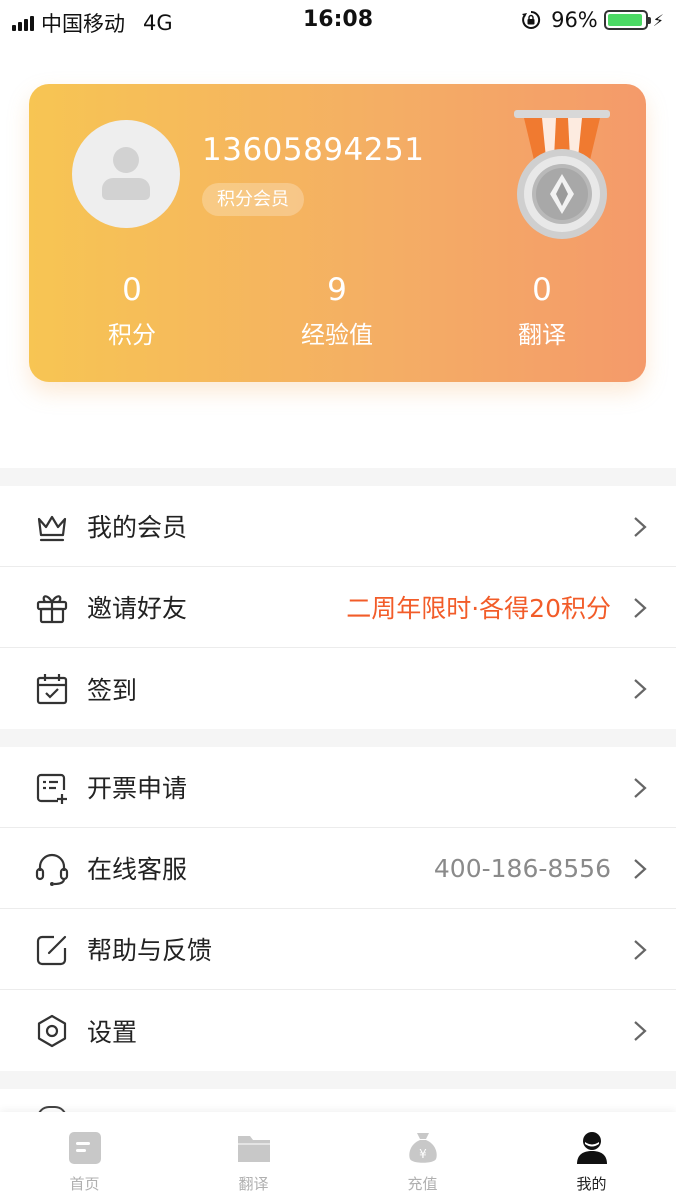 The image size is (676, 1202). I want to click on headset-icon, so click(52, 869).